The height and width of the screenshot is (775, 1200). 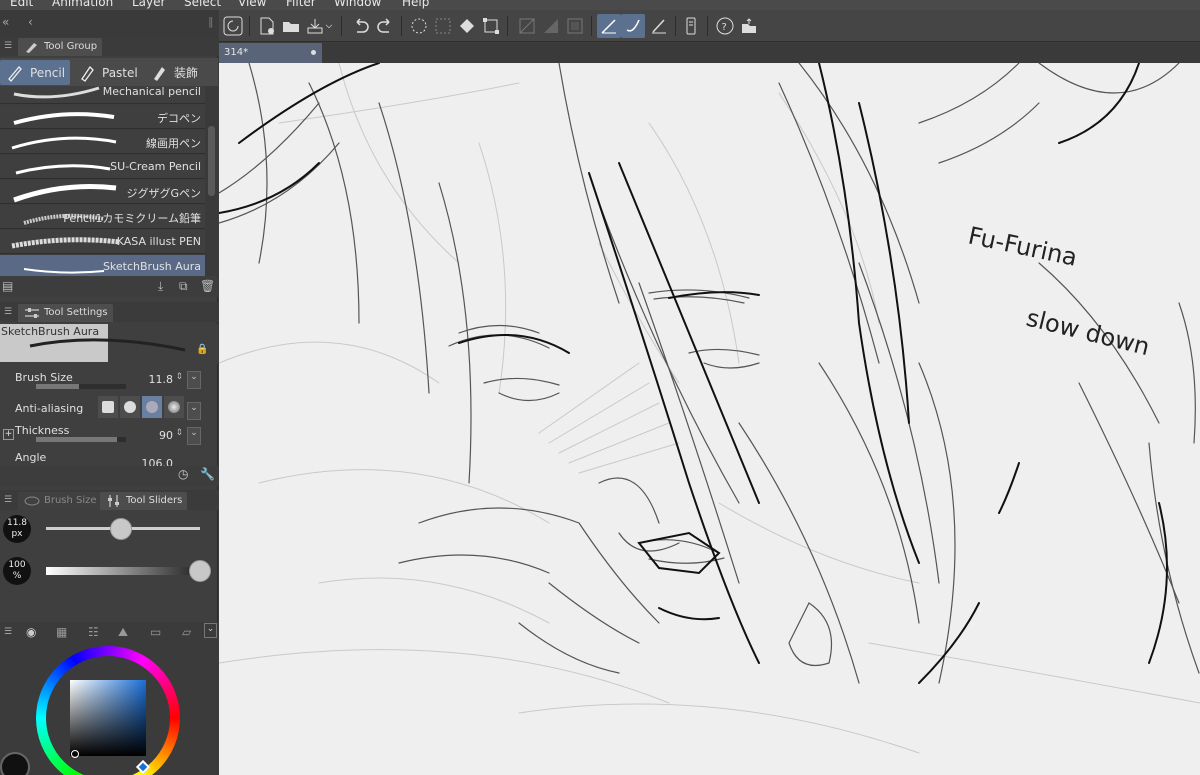 I want to click on undo-icon, so click(x=361, y=26).